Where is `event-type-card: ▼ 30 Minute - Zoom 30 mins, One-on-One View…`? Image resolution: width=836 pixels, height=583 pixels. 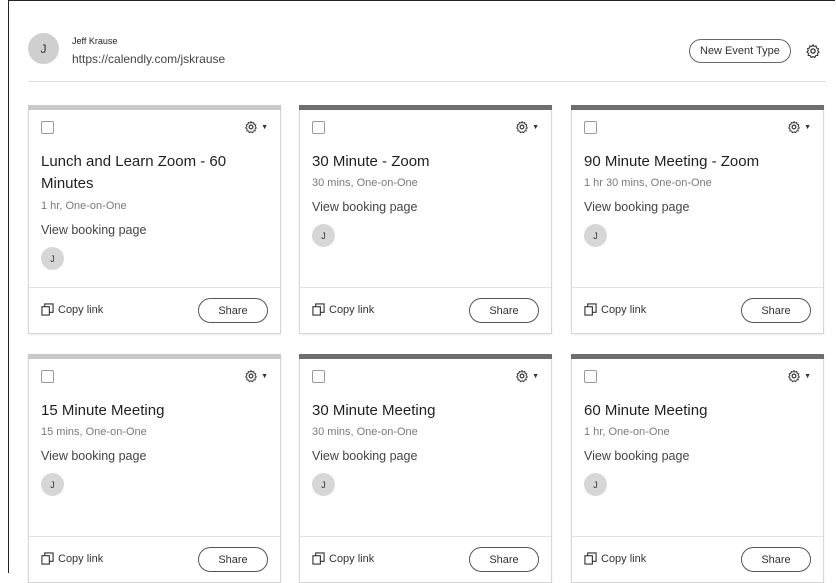 event-type-card: ▼ 30 Minute - Zoom 30 mins, One-on-One View… is located at coordinates (425, 219).